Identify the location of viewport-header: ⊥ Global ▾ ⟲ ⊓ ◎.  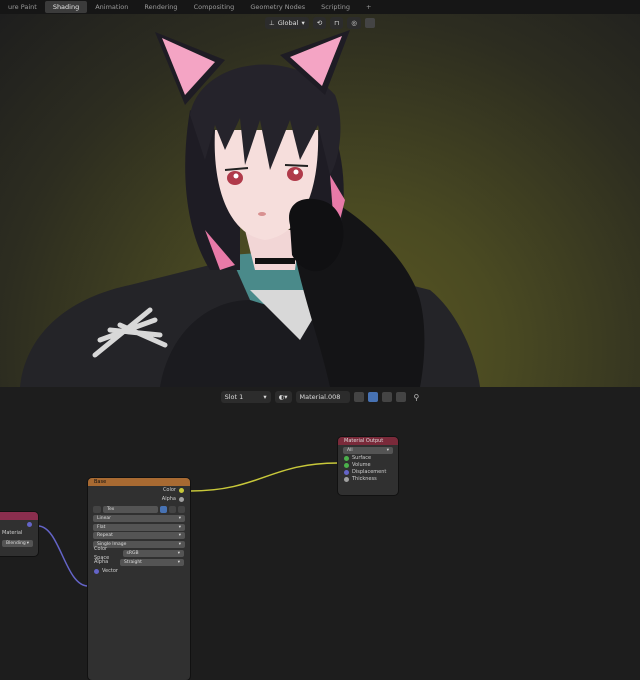
(320, 23).